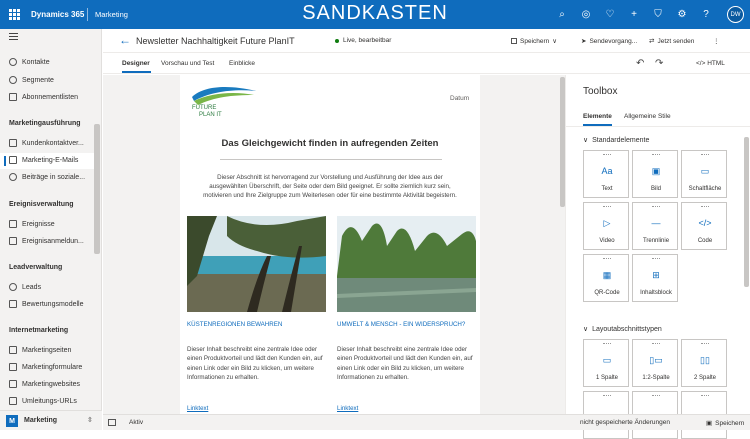 This screenshot has height=439, width=750. What do you see at coordinates (46, 304) in the screenshot?
I see `sidebar-item-bewertungsmodelle: Bewertungsmodelle` at bounding box center [46, 304].